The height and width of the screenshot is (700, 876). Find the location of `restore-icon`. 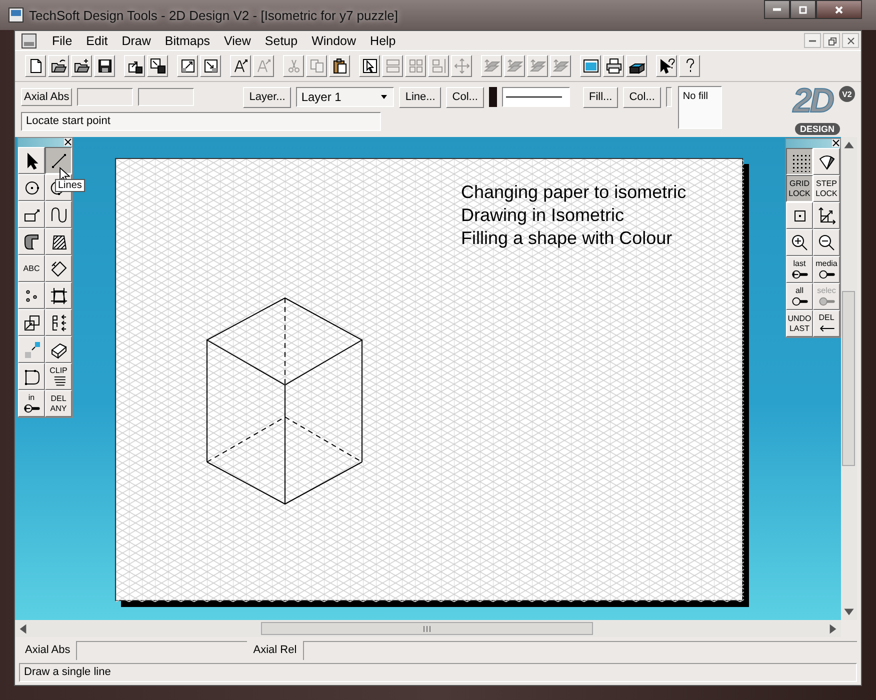

restore-icon is located at coordinates (831, 41).